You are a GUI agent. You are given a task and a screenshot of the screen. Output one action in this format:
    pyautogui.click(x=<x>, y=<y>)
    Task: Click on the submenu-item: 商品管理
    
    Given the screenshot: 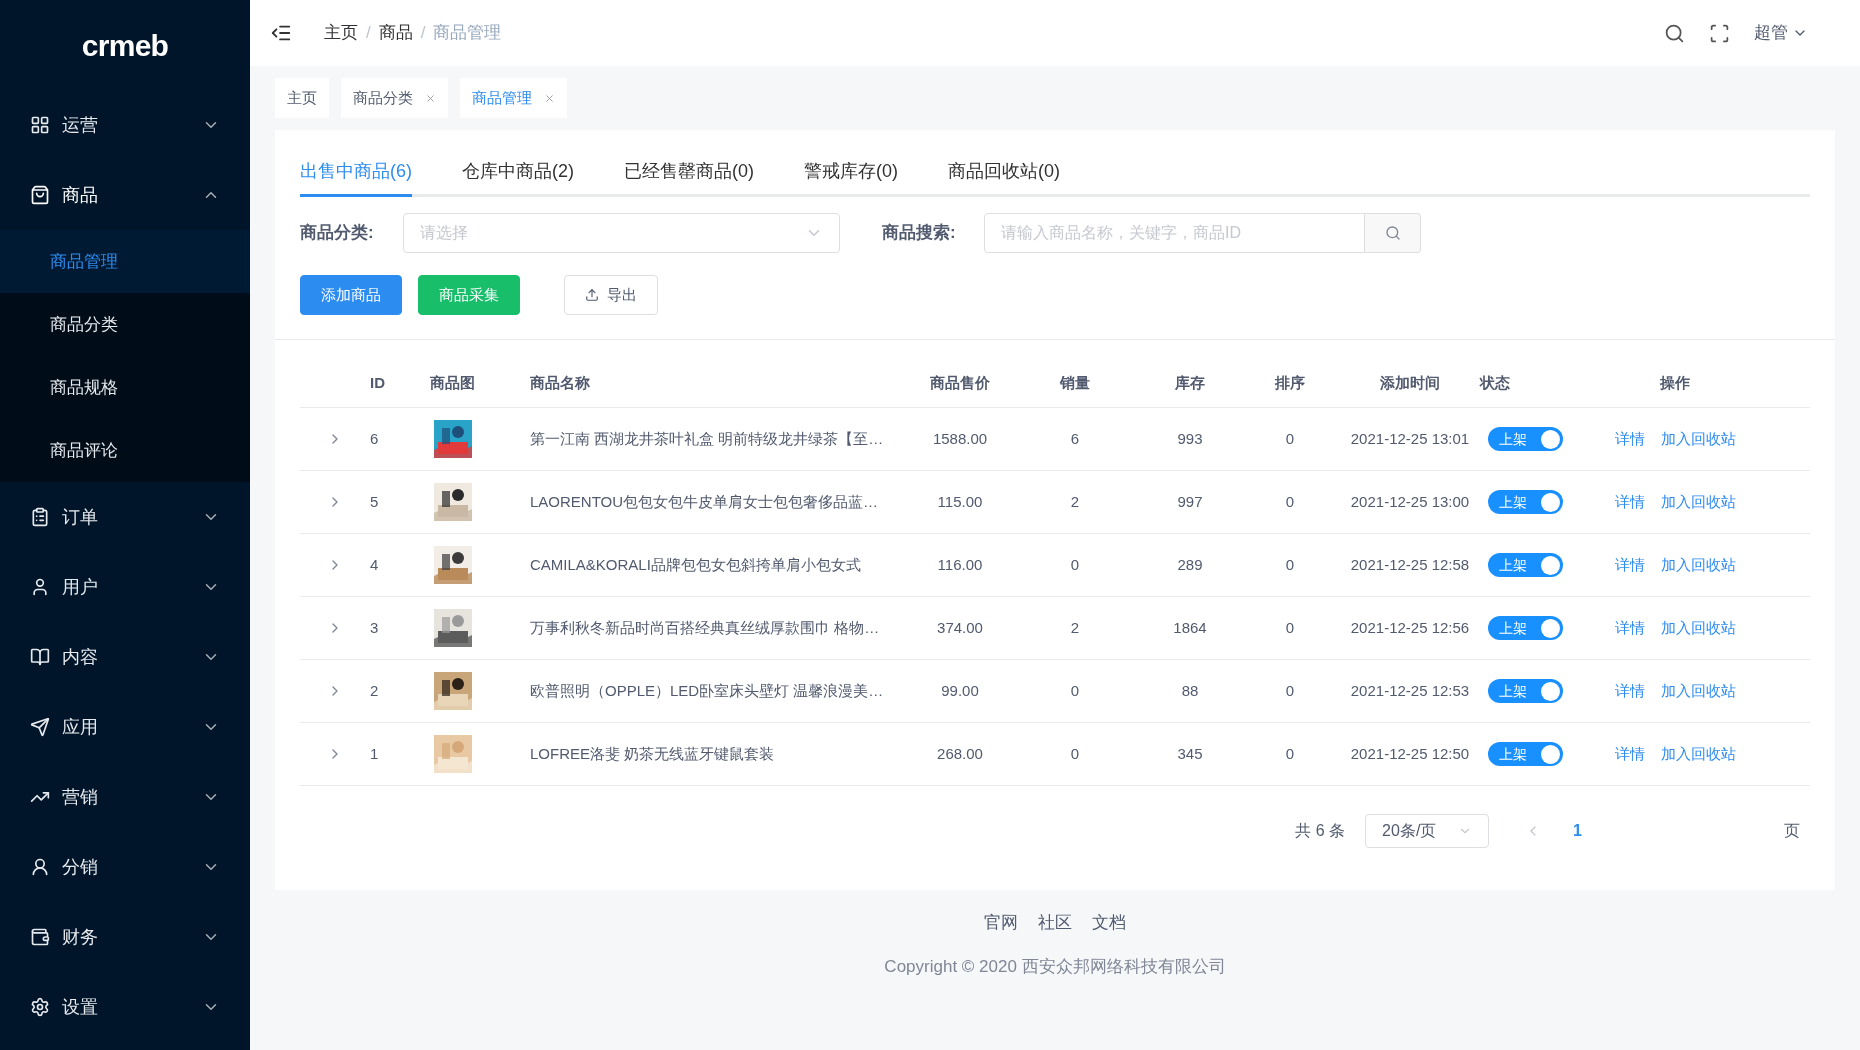 What is the action you would take?
    pyautogui.click(x=125, y=261)
    